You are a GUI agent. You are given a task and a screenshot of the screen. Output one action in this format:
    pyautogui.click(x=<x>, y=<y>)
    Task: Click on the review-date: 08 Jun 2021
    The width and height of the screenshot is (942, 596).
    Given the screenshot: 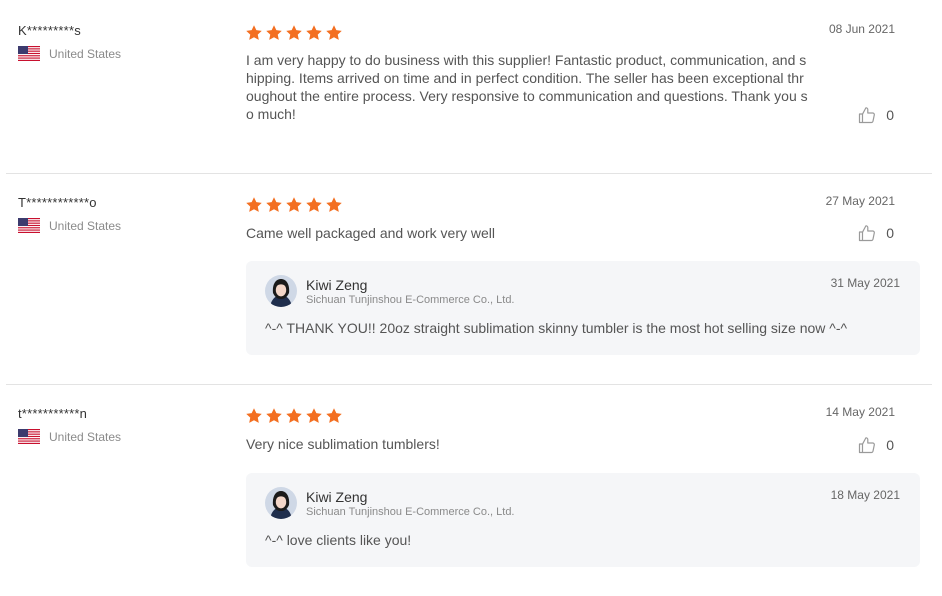 What is the action you would take?
    pyautogui.click(x=861, y=29)
    